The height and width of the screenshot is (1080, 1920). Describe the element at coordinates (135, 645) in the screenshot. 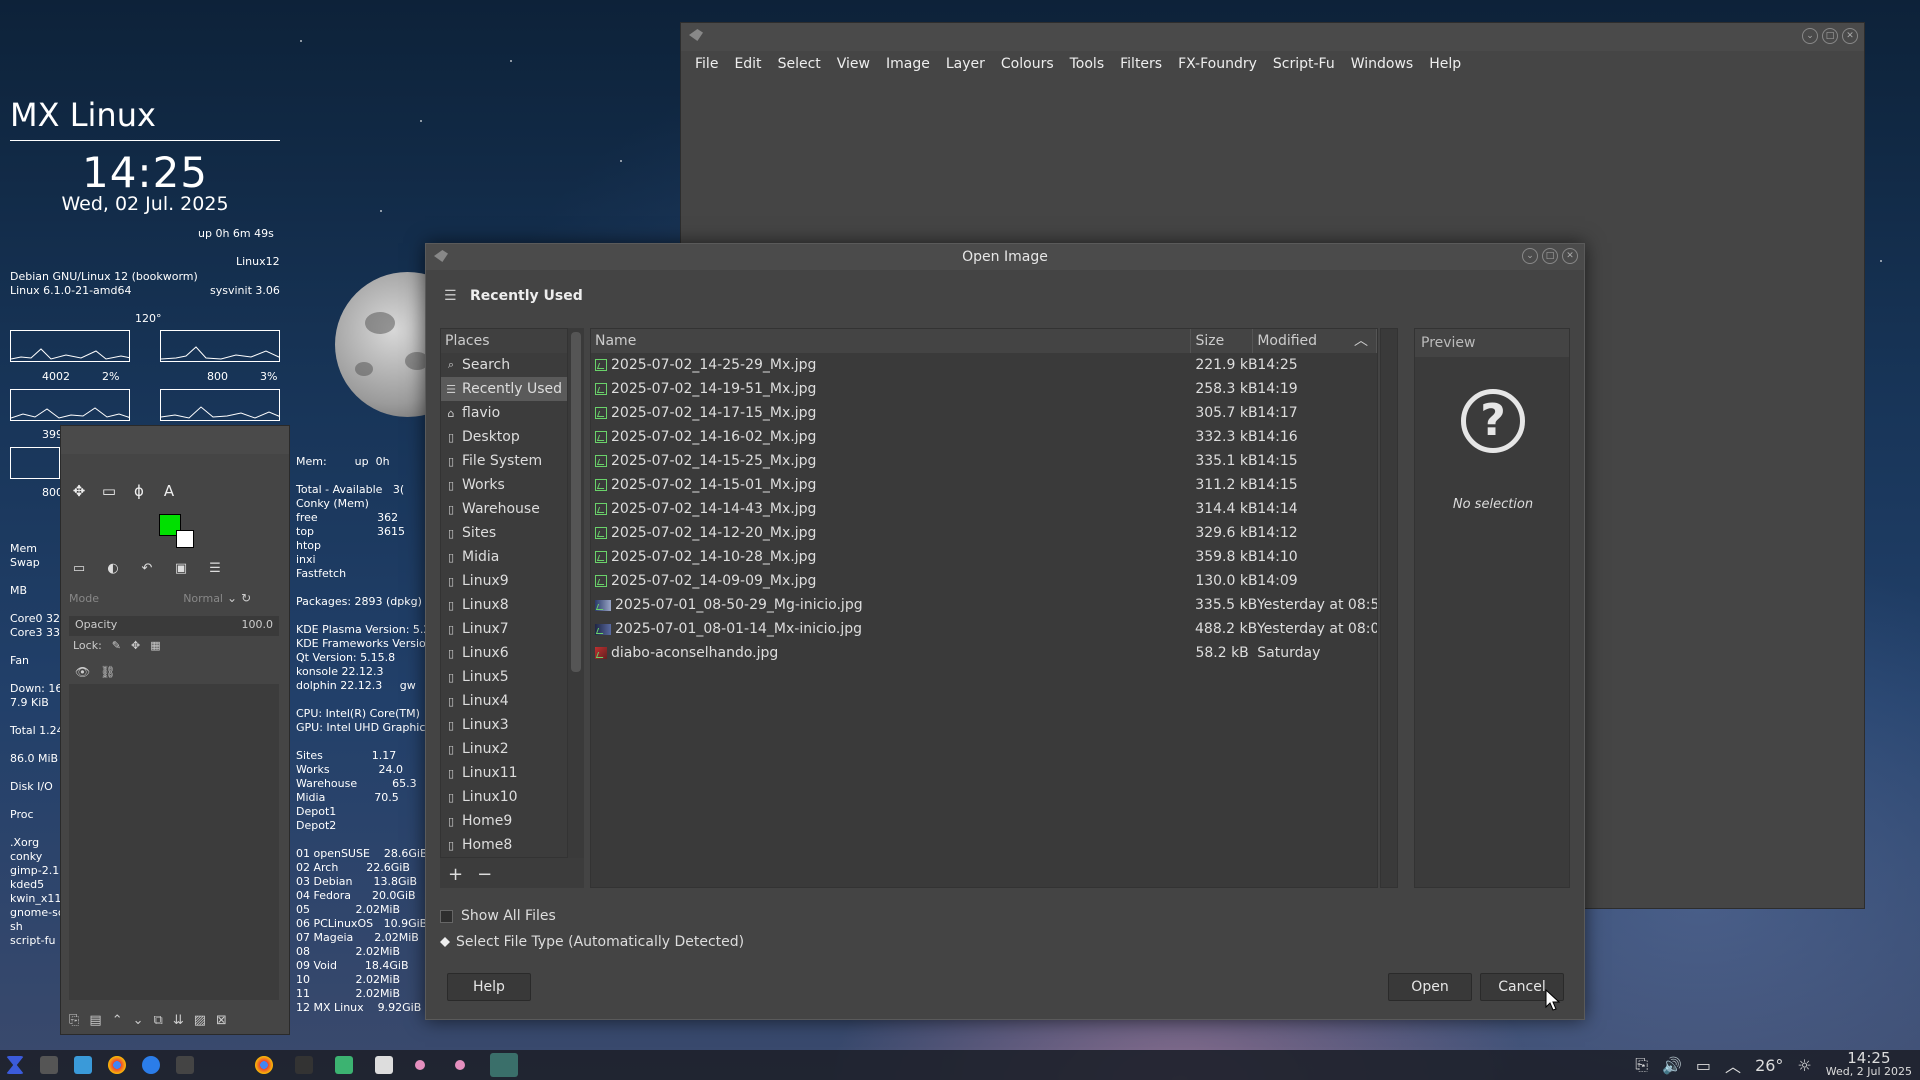

I see `lock-position-icon: ✥` at that location.